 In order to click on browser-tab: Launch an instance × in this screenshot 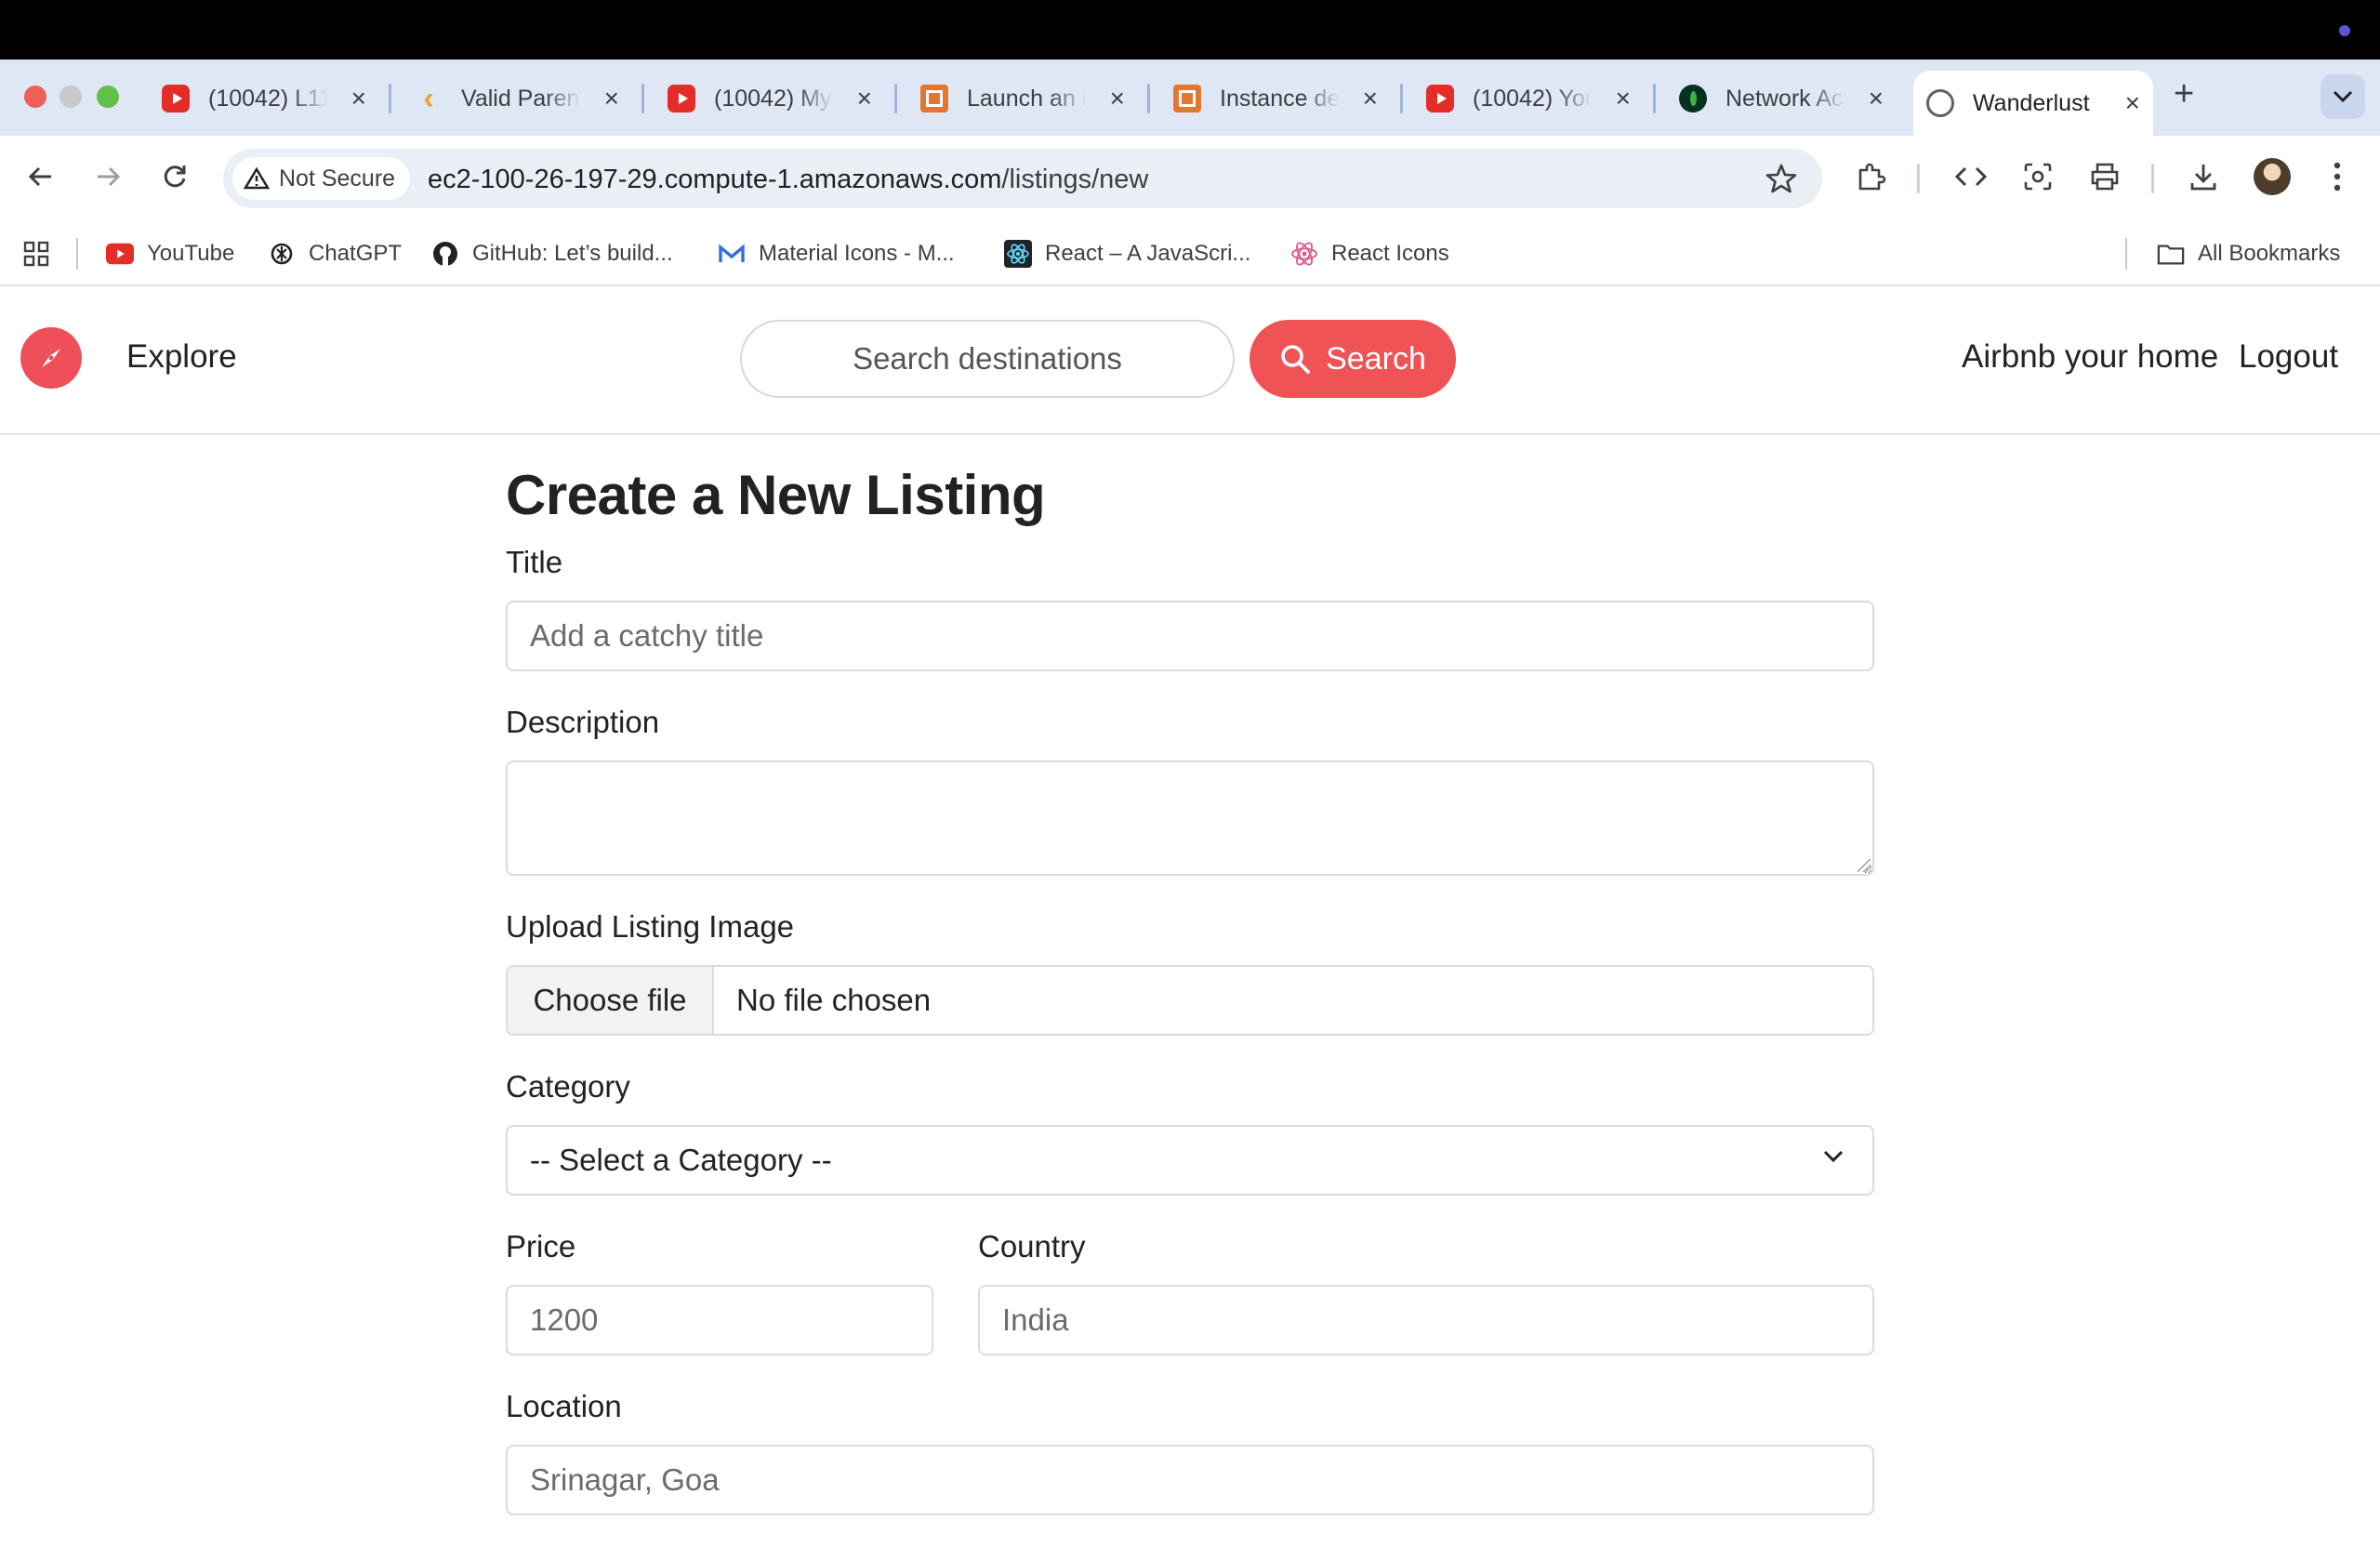, I will do `click(1022, 99)`.